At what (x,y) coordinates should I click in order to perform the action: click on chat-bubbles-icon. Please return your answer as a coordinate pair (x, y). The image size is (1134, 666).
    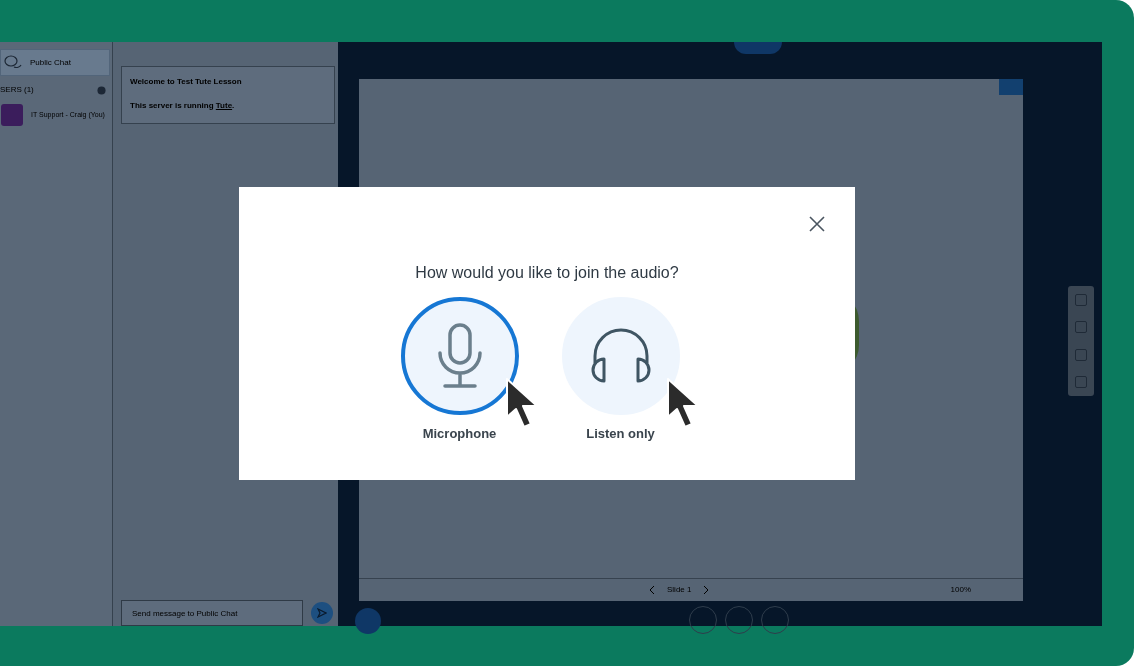
    Looking at the image, I should click on (13, 62).